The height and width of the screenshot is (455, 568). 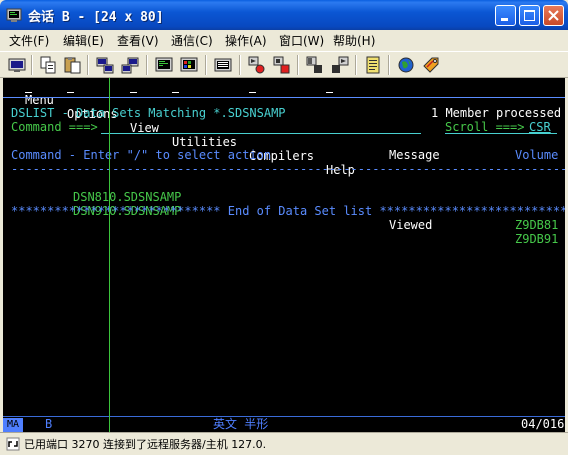 What do you see at coordinates (315, 65) in the screenshot?
I see `play-macro-icon` at bounding box center [315, 65].